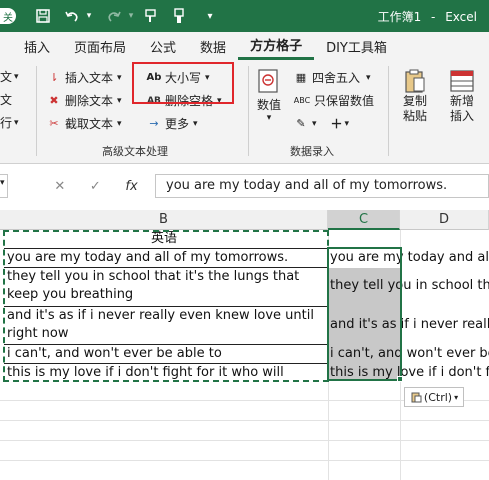 This screenshot has height=480, width=489. Describe the element at coordinates (164, 220) in the screenshot. I see `column-header-b: B` at that location.